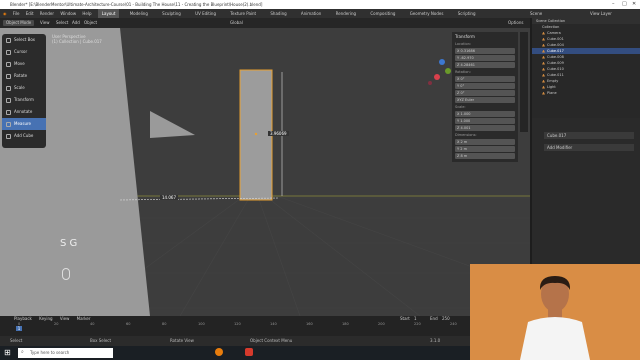  What do you see at coordinates (84, 318) in the screenshot?
I see `menu-marker: Marker` at bounding box center [84, 318].